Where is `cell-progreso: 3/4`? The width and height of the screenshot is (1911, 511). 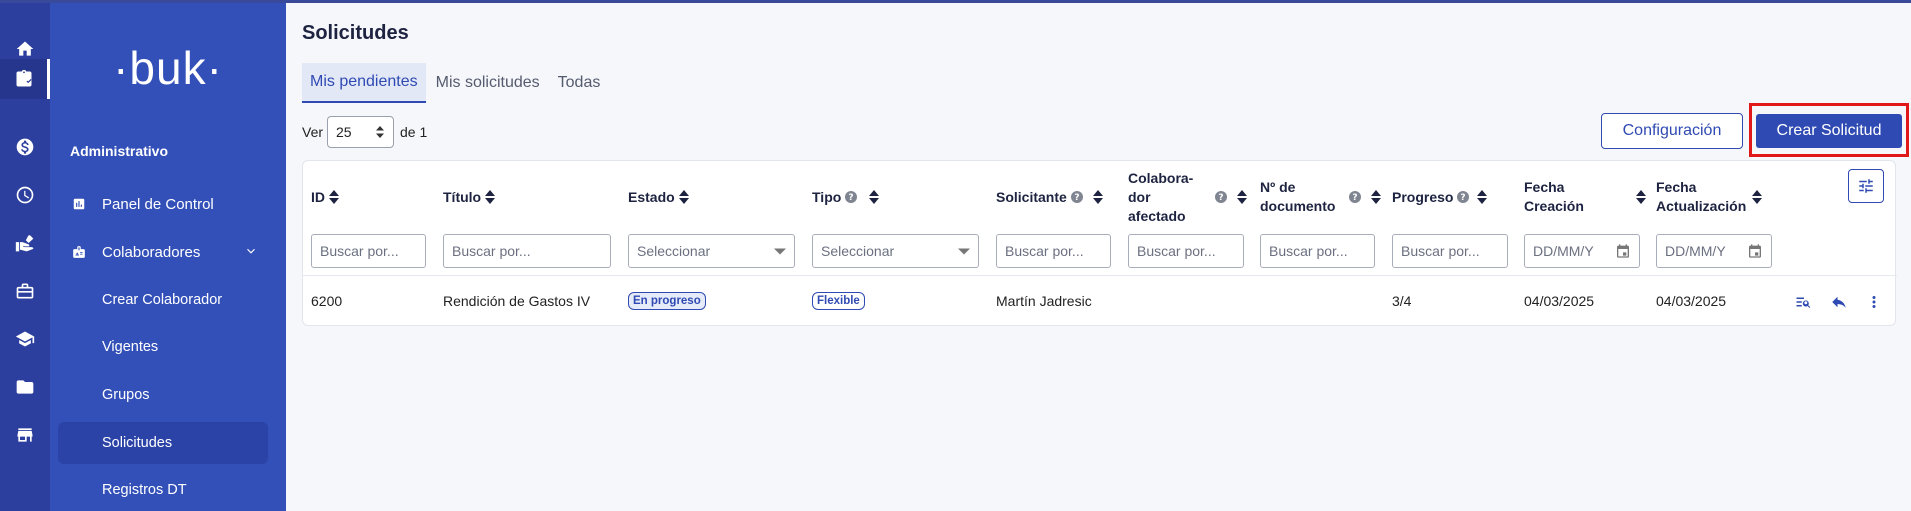
cell-progreso: 3/4 is located at coordinates (1402, 301).